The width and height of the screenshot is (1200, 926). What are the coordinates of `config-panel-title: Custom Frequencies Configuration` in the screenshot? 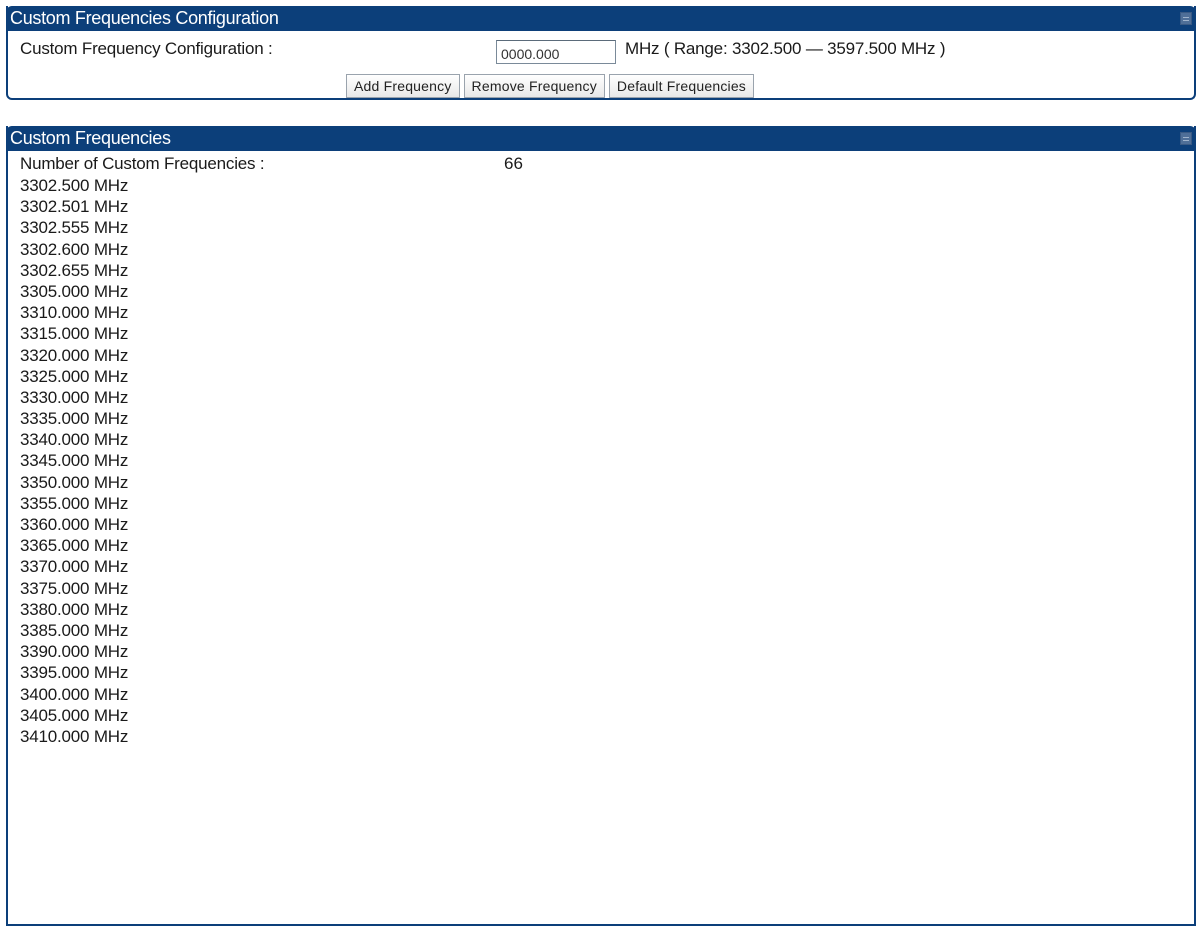 It's located at (144, 18).